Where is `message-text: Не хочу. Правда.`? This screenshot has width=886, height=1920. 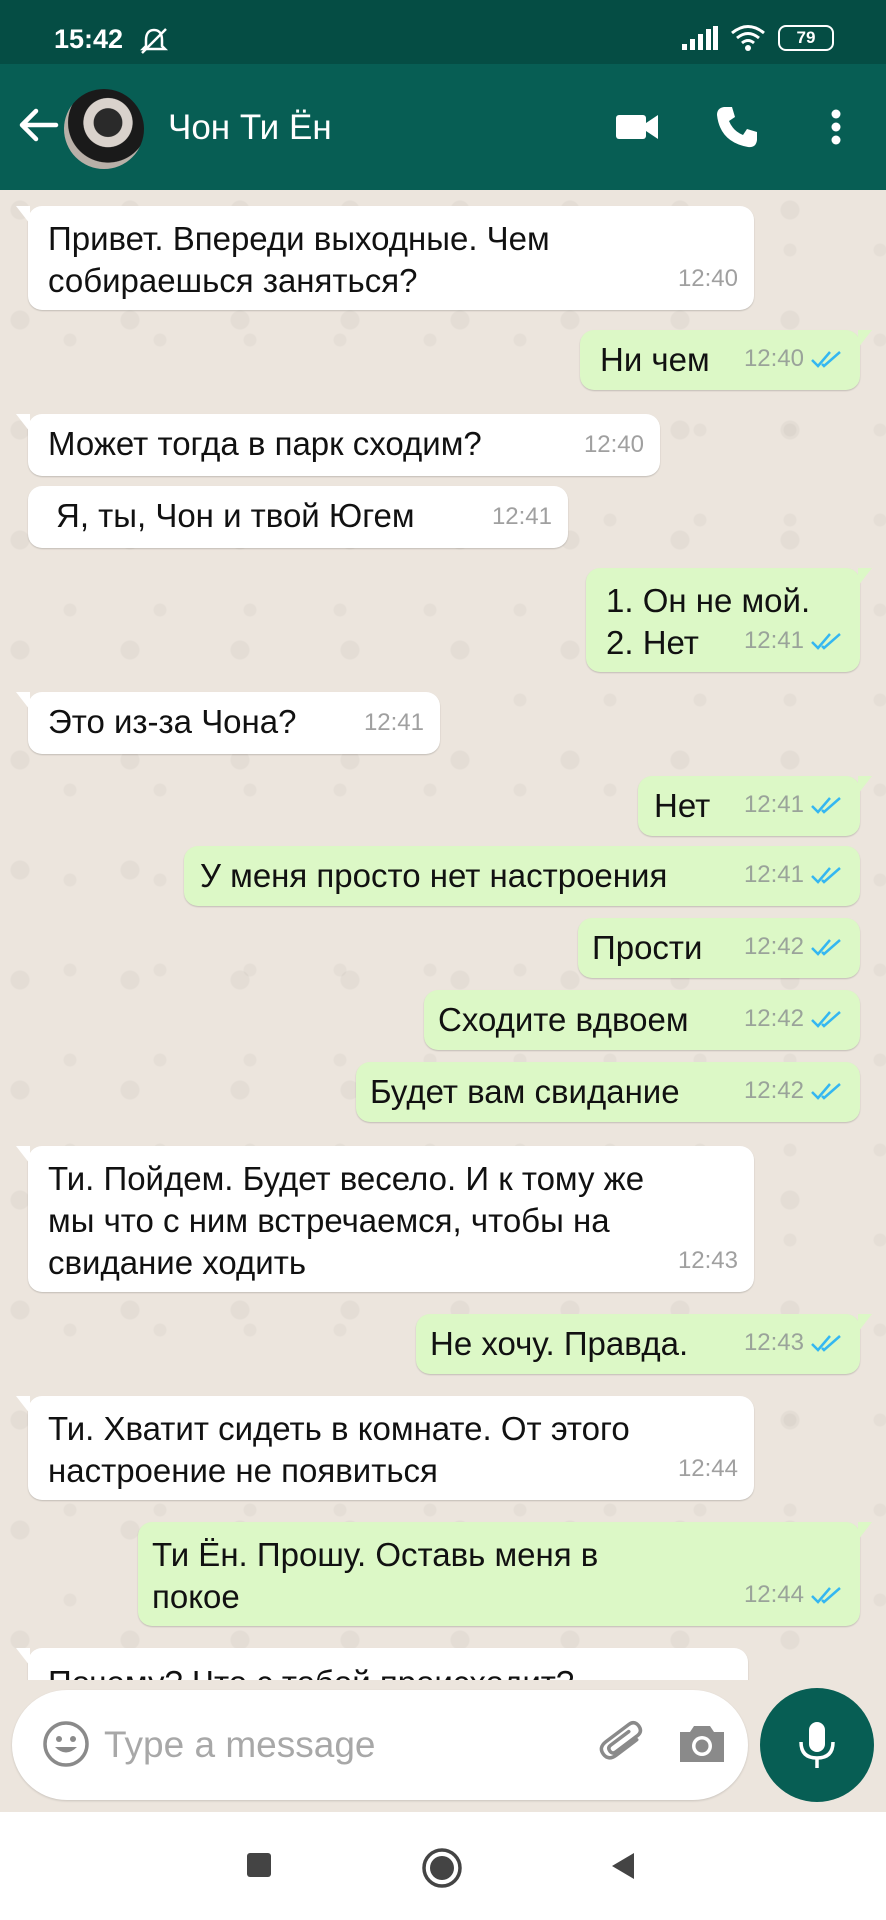 message-text: Не хочу. Правда. is located at coordinates (559, 1343).